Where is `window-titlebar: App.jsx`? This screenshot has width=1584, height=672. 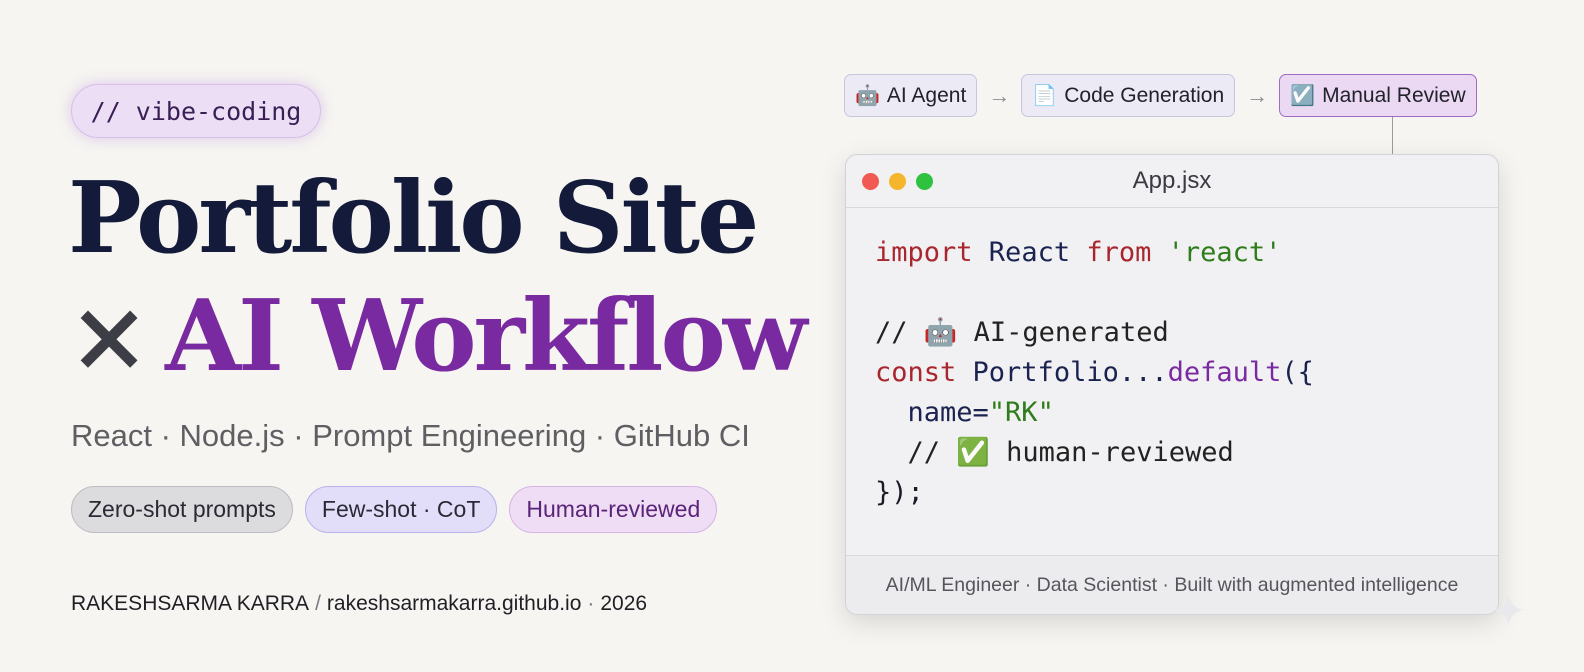
window-titlebar: App.jsx is located at coordinates (1172, 181).